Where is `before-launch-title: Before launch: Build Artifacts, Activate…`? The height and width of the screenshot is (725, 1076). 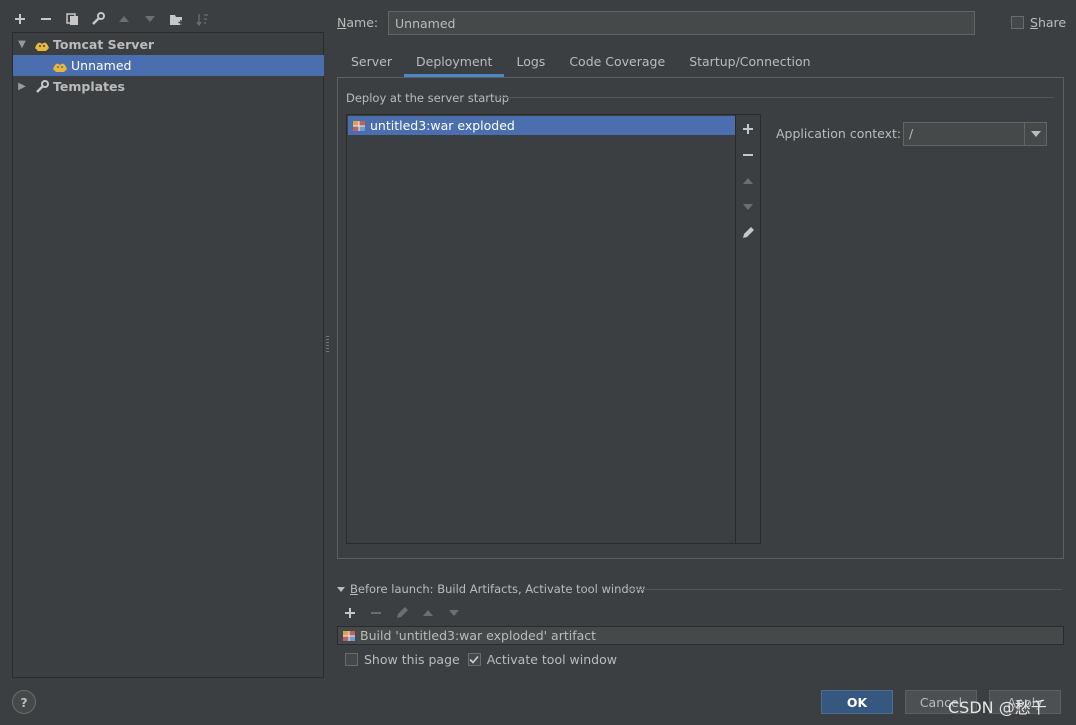 before-launch-title: Before launch: Build Artifacts, Activate… is located at coordinates (491, 589).